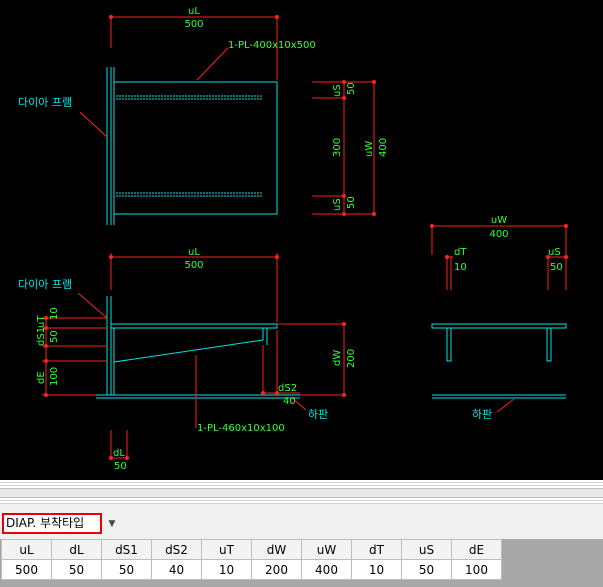 This screenshot has height=587, width=603. What do you see at coordinates (41, 377) in the screenshot?
I see `side-dE-label: dE` at bounding box center [41, 377].